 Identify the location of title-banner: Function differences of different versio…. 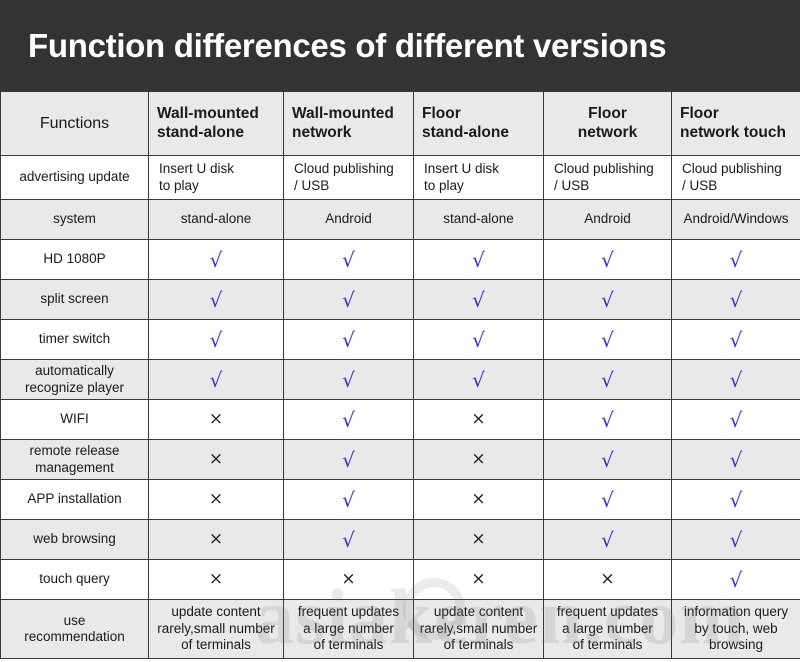
(400, 45).